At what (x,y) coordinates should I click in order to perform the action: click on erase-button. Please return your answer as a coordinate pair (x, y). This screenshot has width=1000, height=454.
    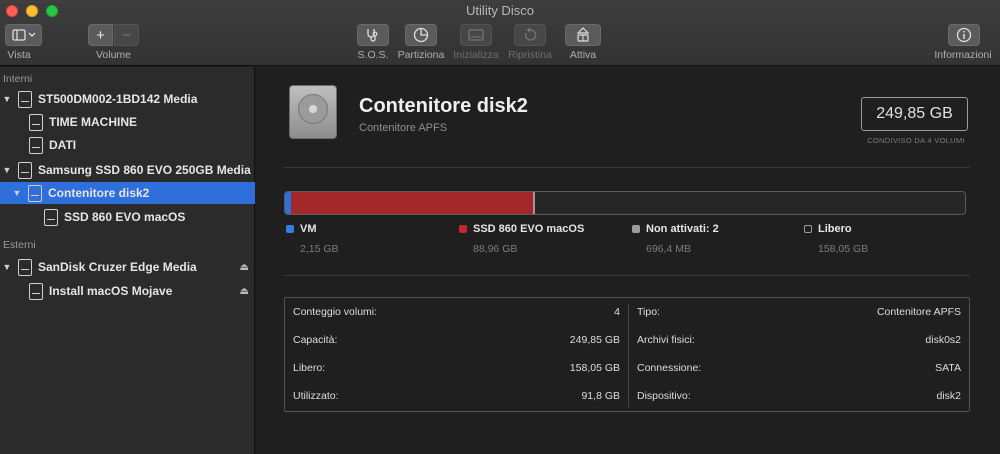
    Looking at the image, I should click on (476, 35).